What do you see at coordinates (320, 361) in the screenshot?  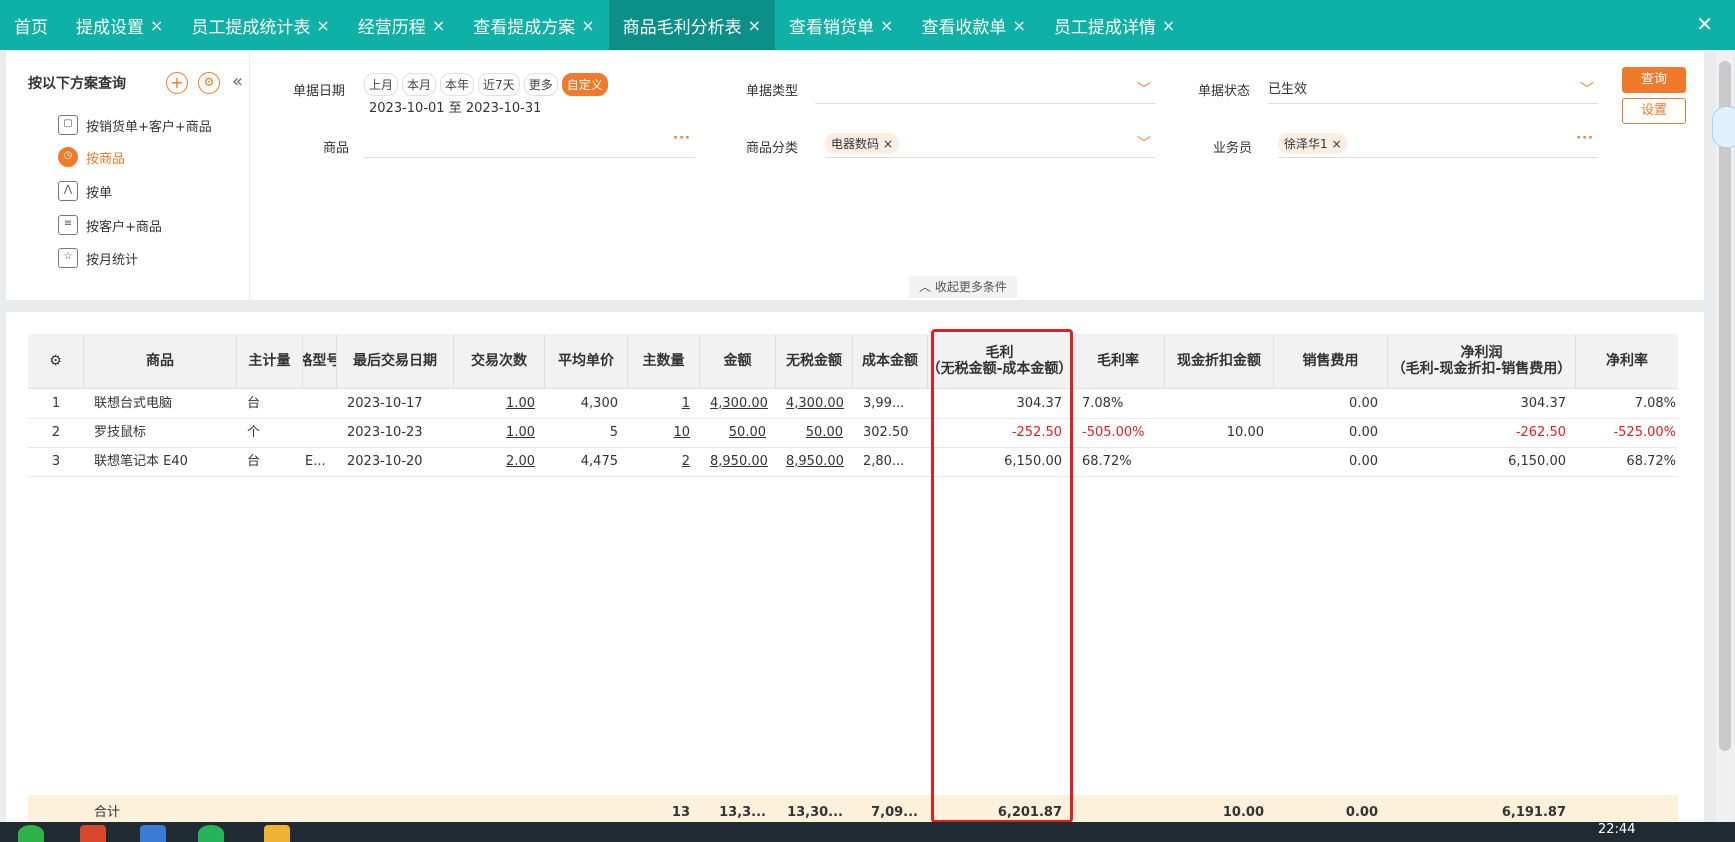 I see `col-spec: 格型号` at bounding box center [320, 361].